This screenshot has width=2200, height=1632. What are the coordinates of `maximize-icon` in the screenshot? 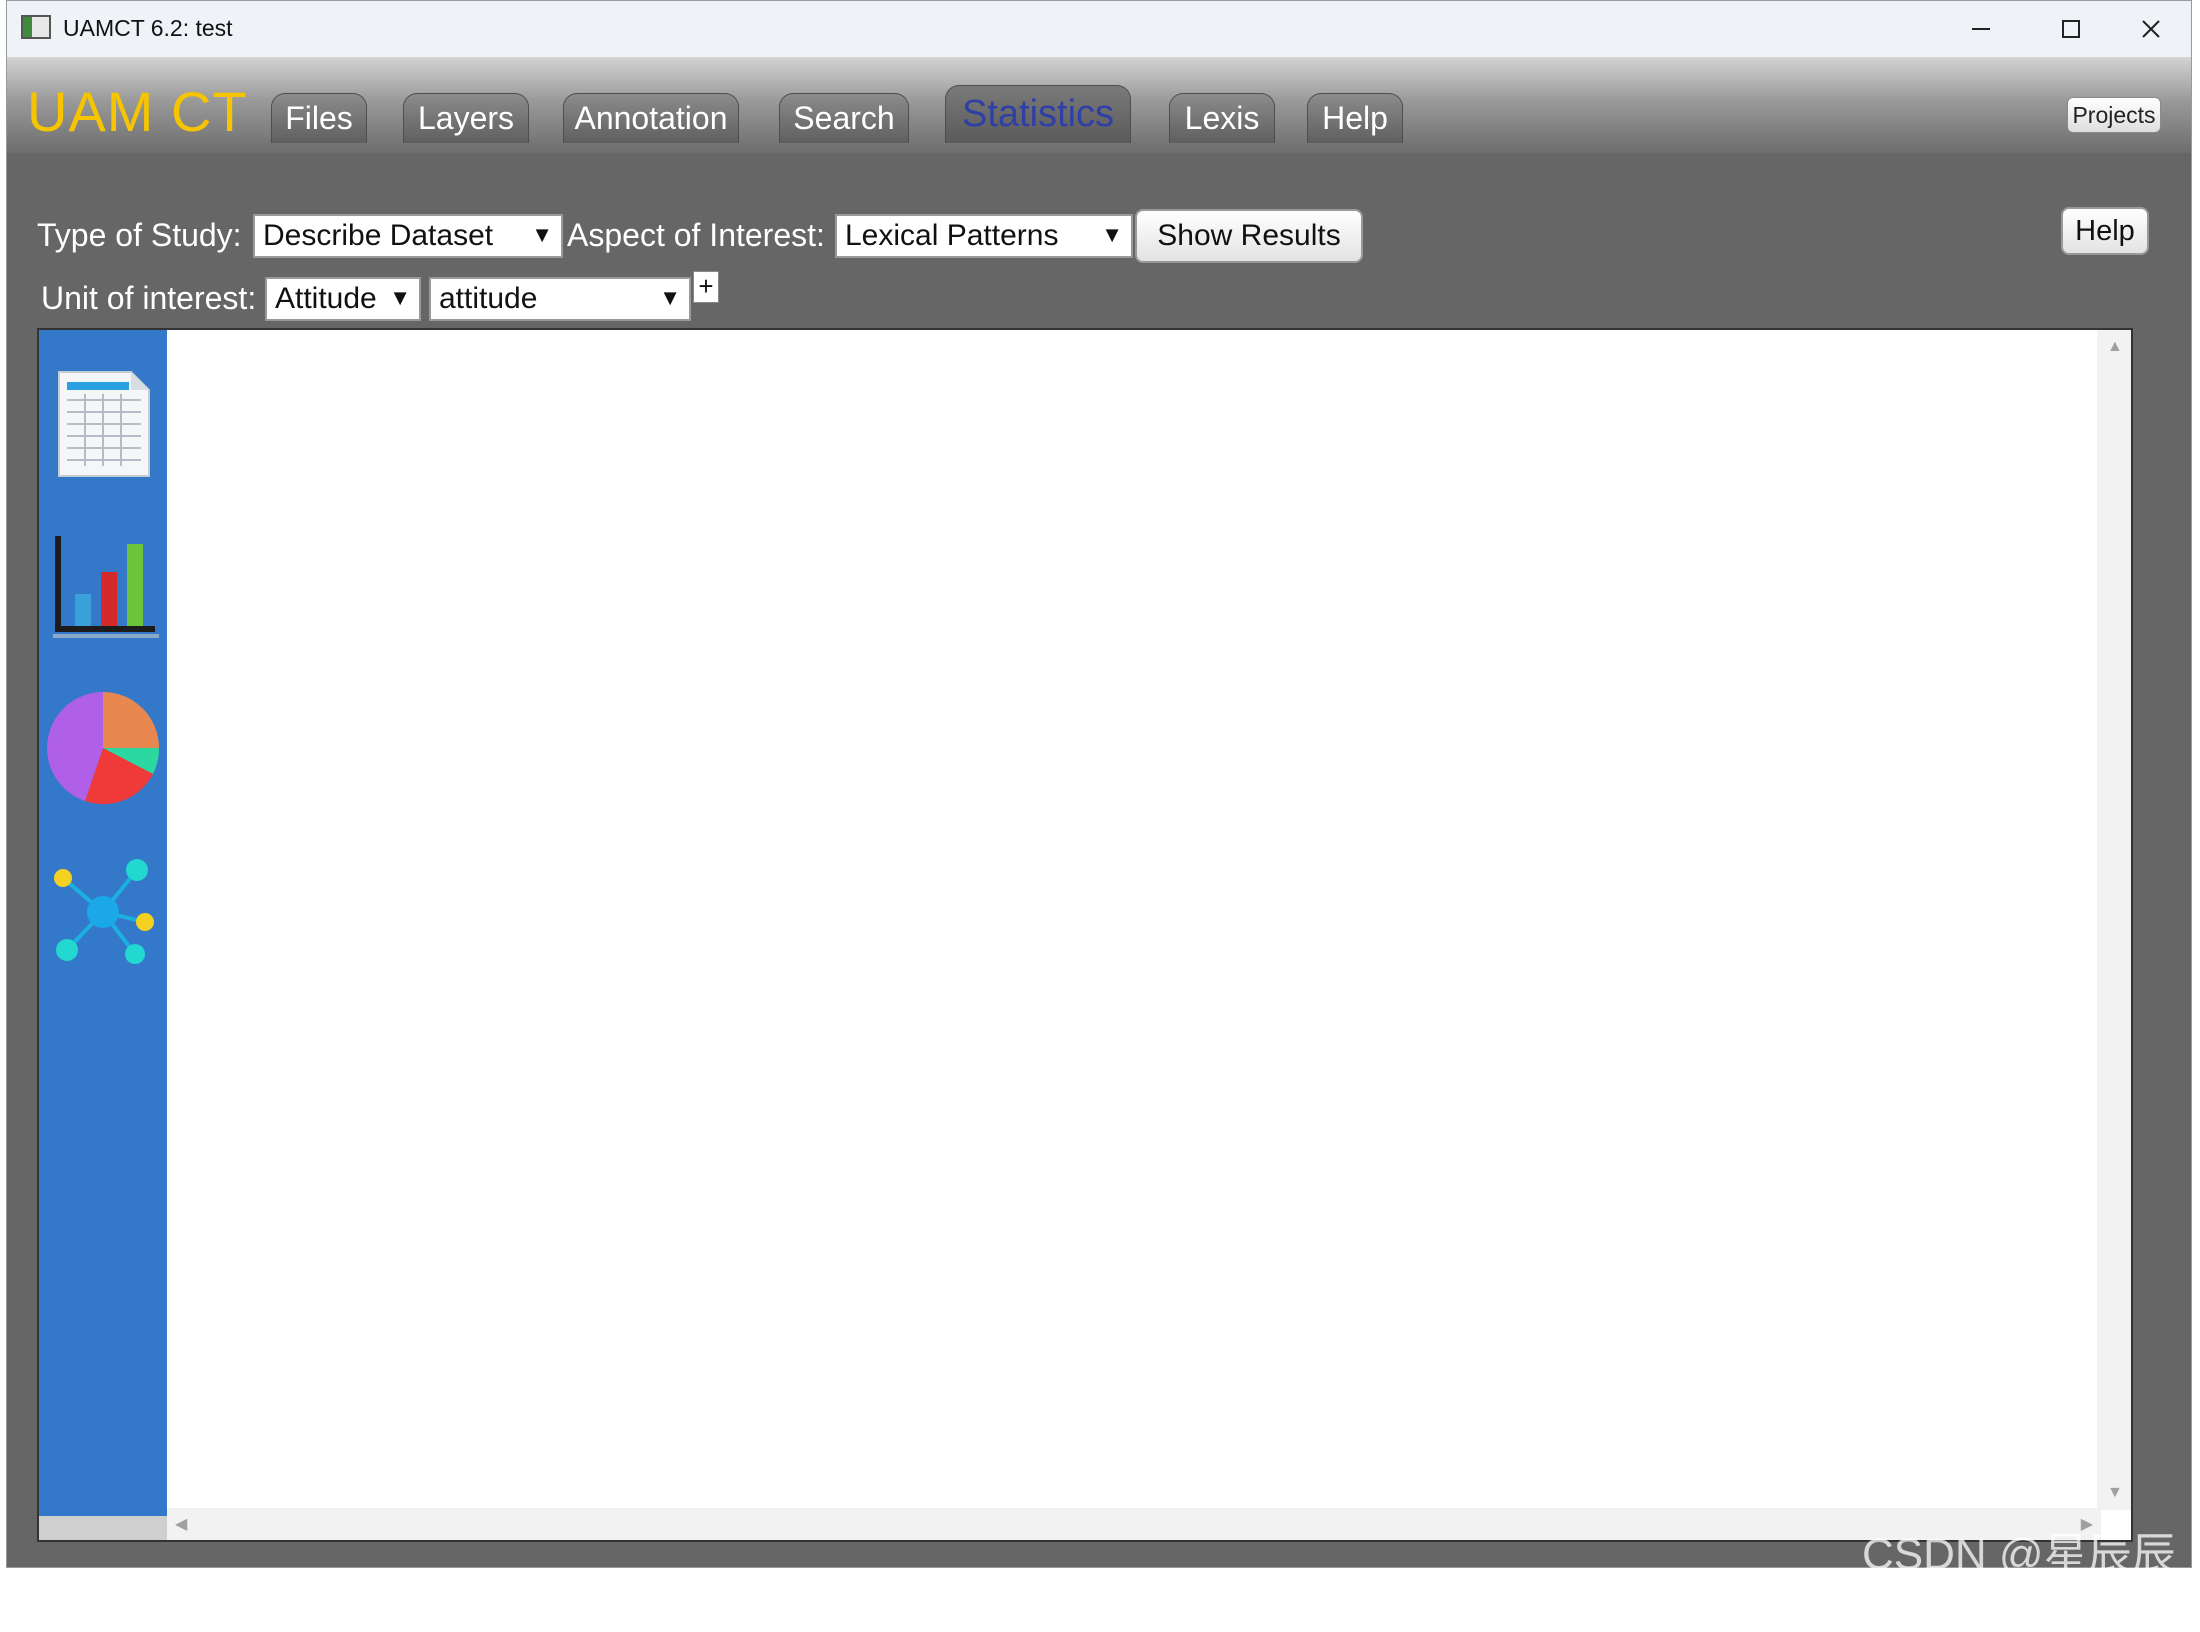 It's located at (2071, 29).